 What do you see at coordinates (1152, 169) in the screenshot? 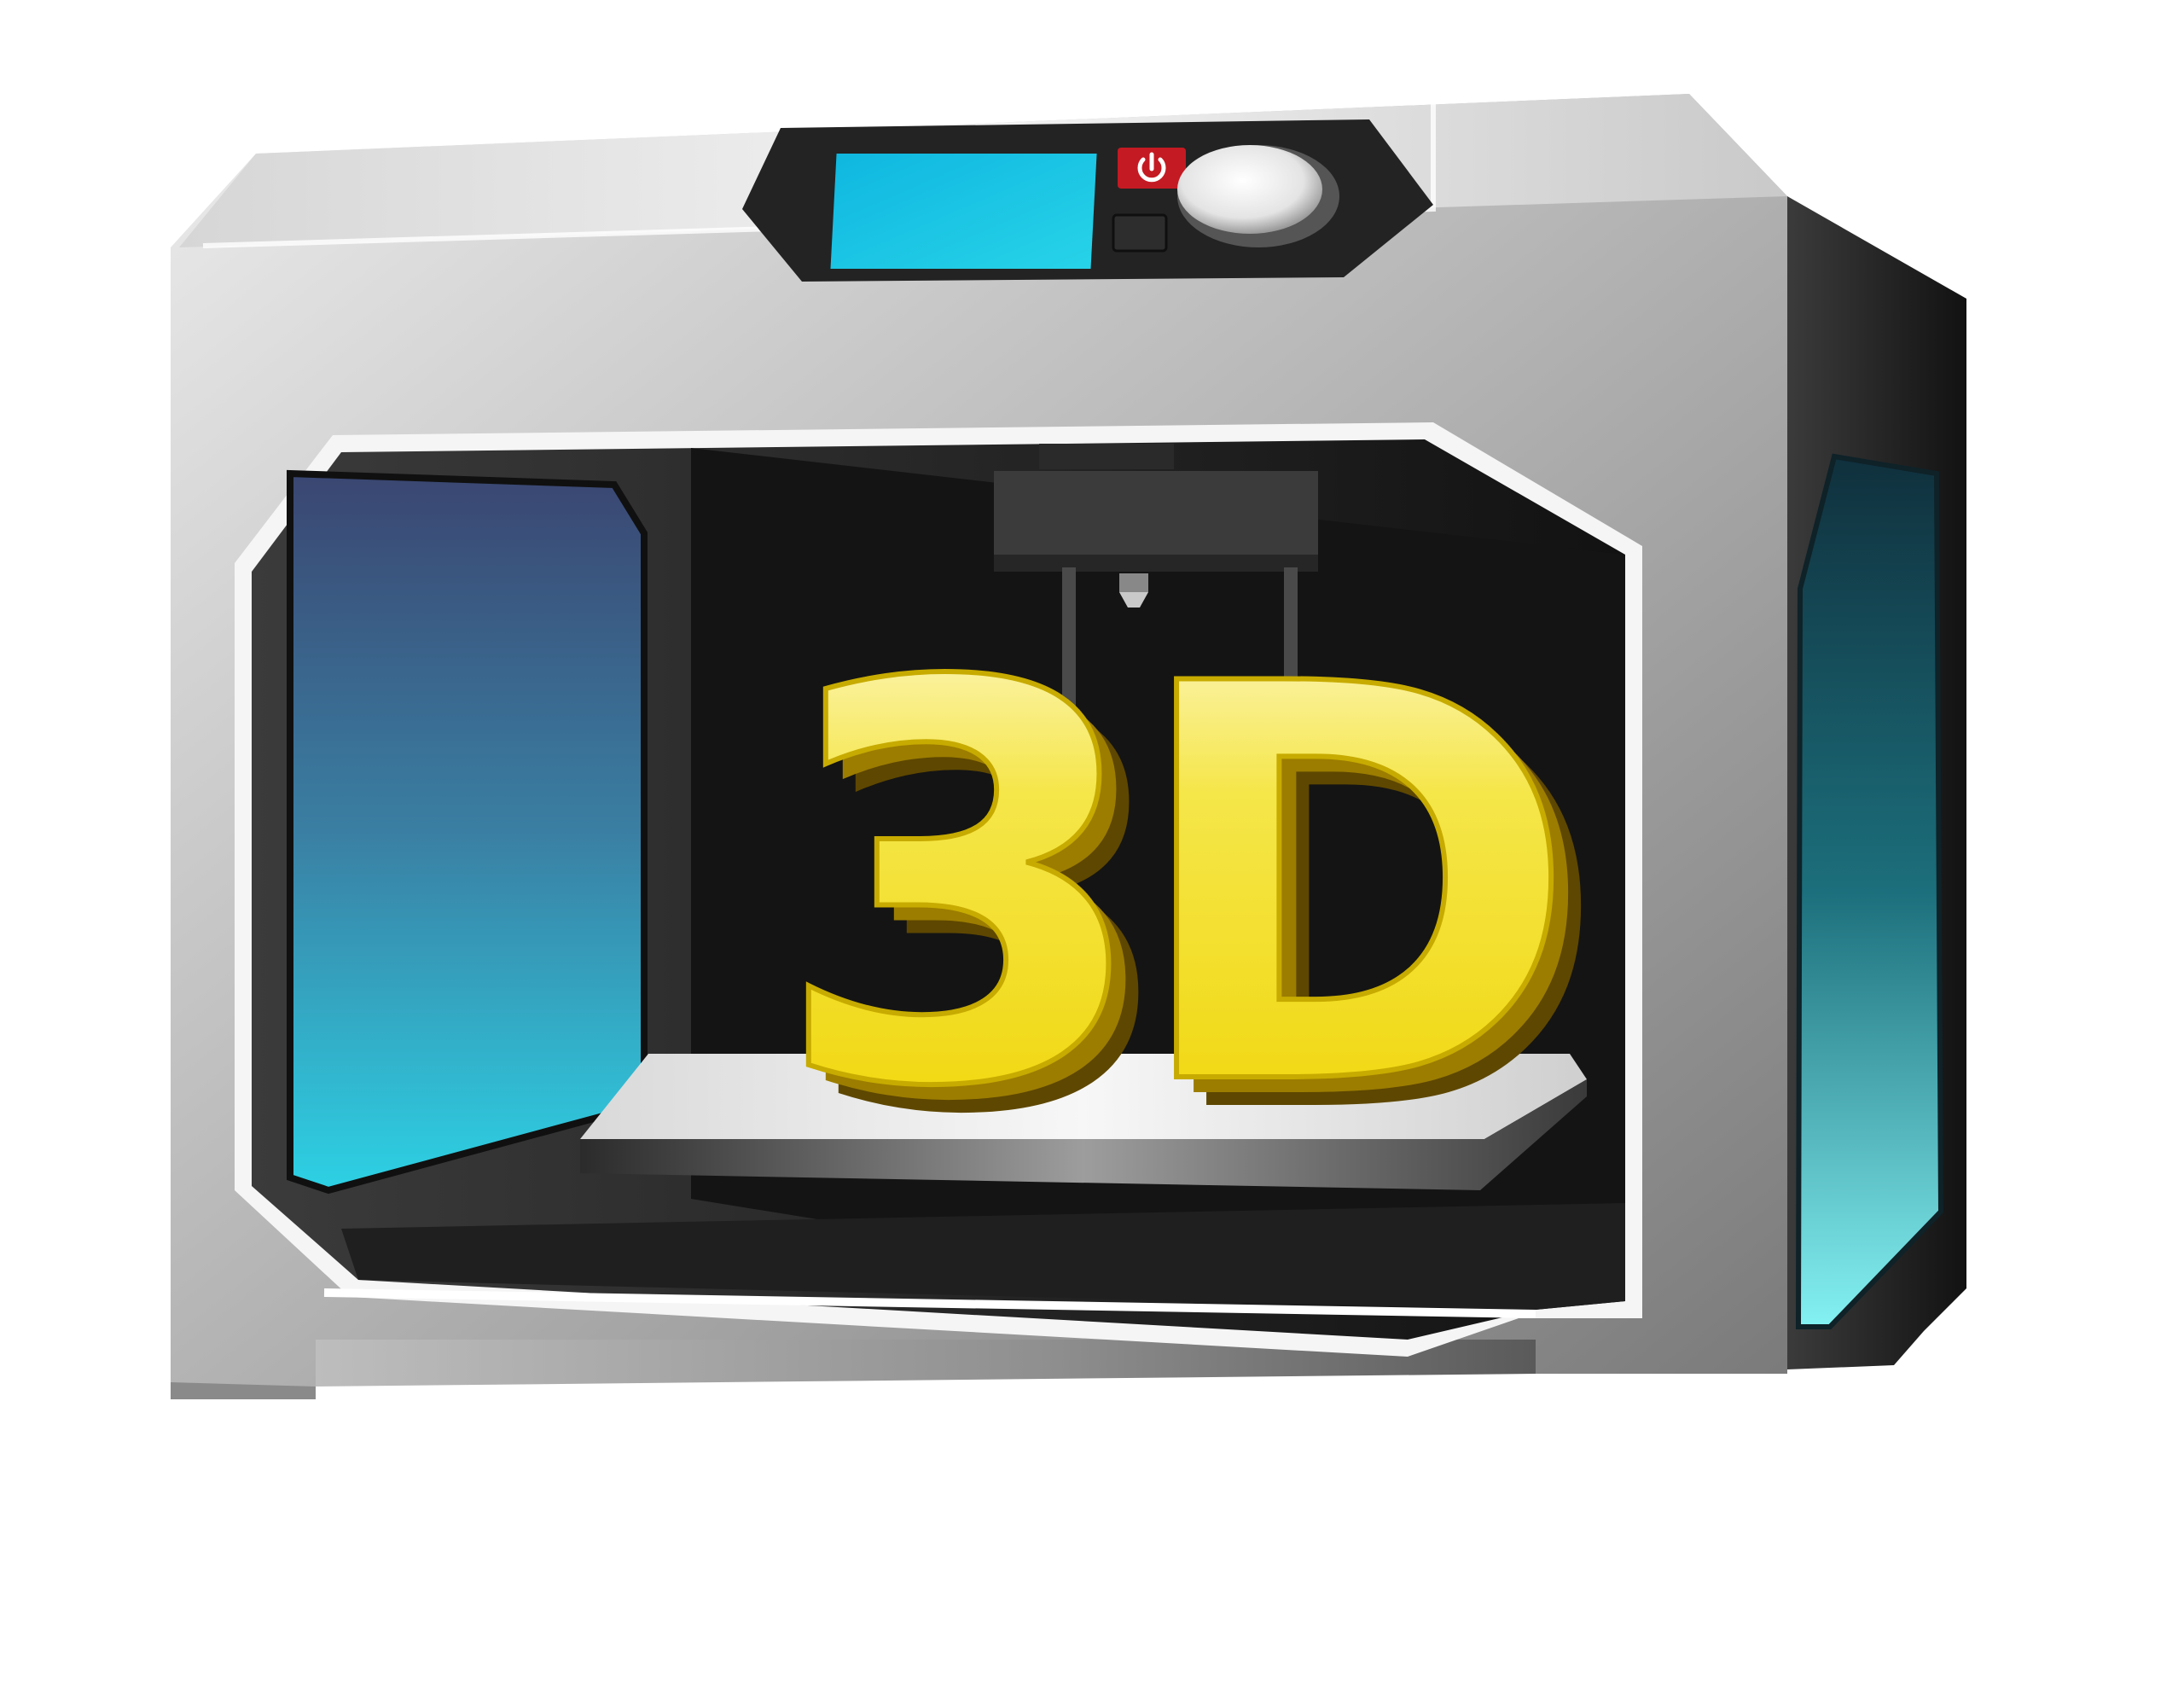
I see `power-button` at bounding box center [1152, 169].